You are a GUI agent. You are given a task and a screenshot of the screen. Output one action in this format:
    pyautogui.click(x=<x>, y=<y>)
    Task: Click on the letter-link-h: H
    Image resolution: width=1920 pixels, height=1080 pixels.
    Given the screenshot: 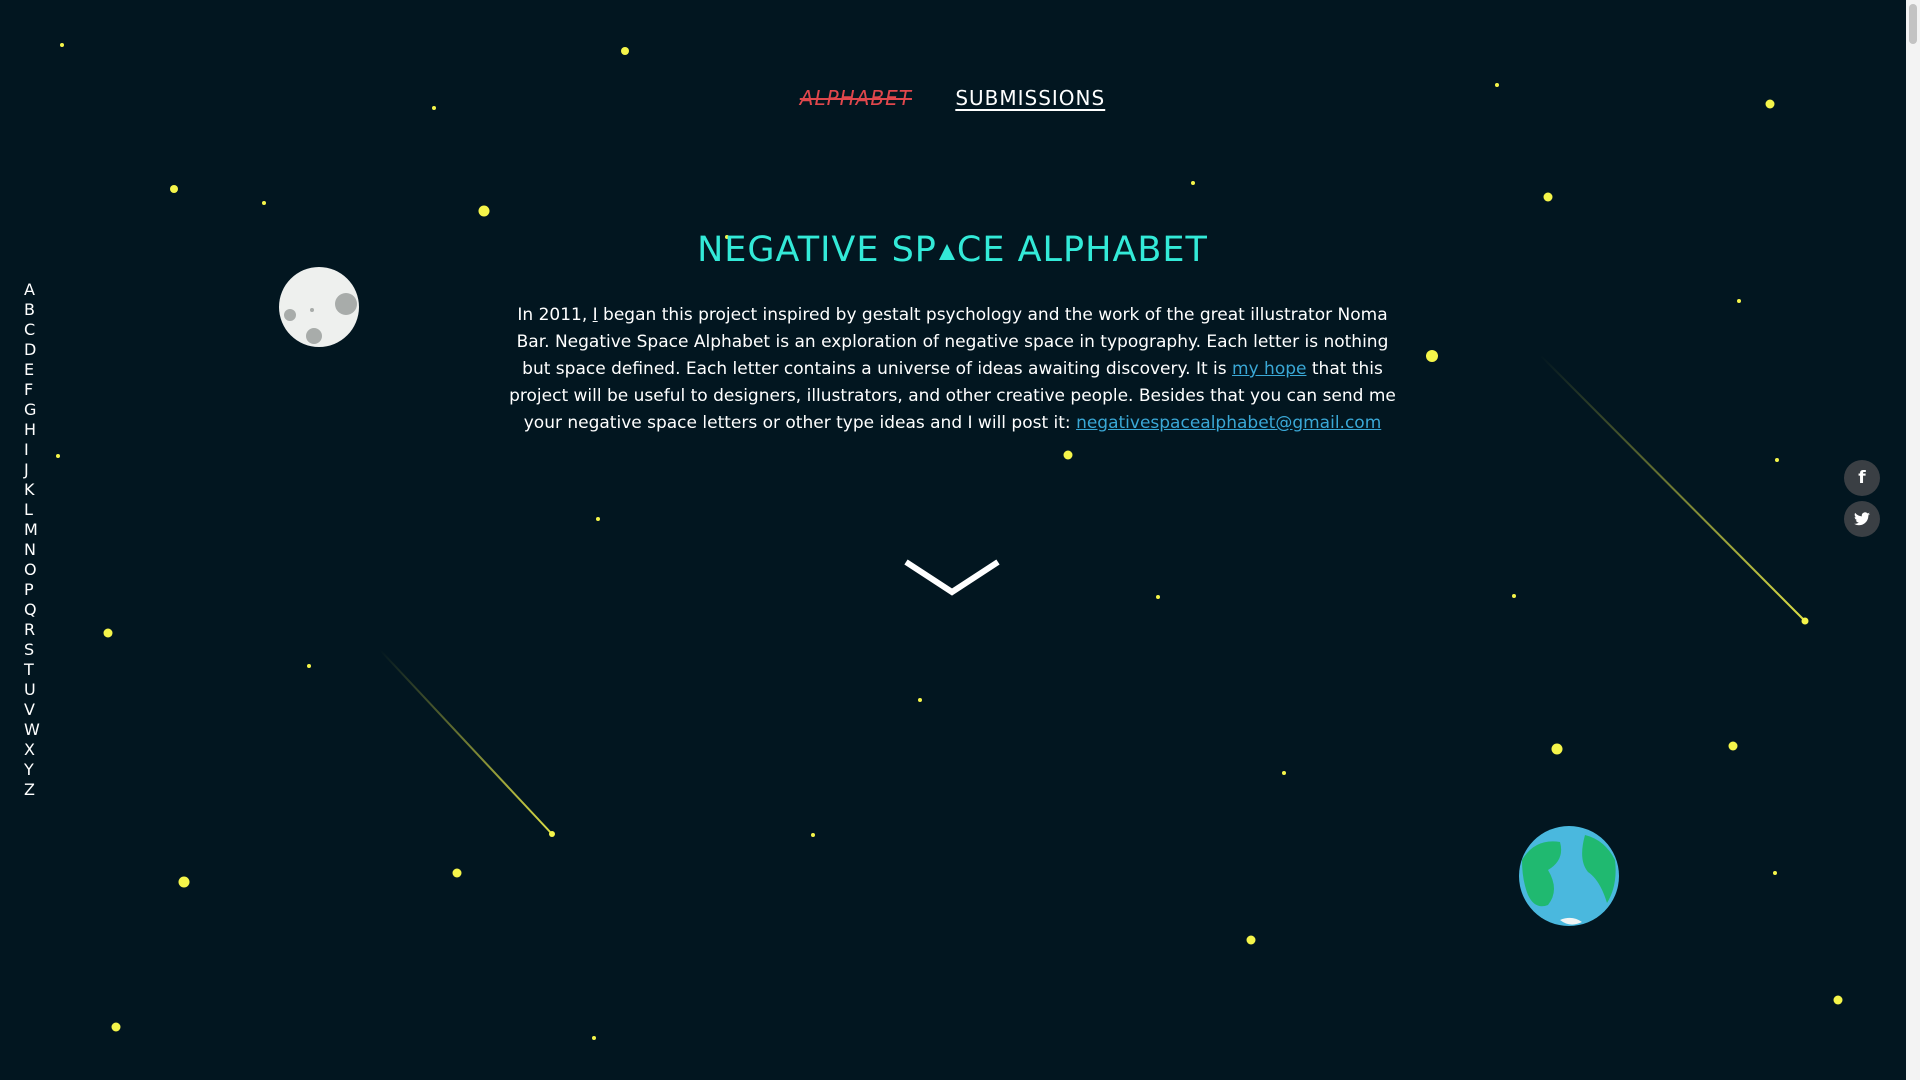 What is the action you would take?
    pyautogui.click(x=39, y=430)
    